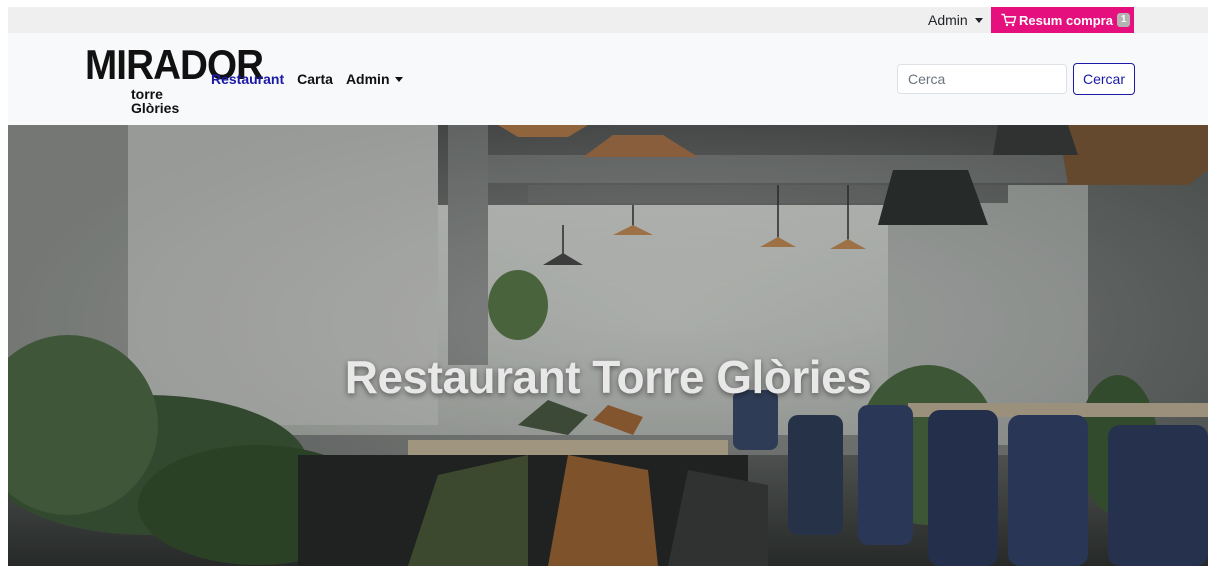 This screenshot has height=566, width=1216. I want to click on top-utility-bar: Admin Resum compra 1, so click(608, 20).